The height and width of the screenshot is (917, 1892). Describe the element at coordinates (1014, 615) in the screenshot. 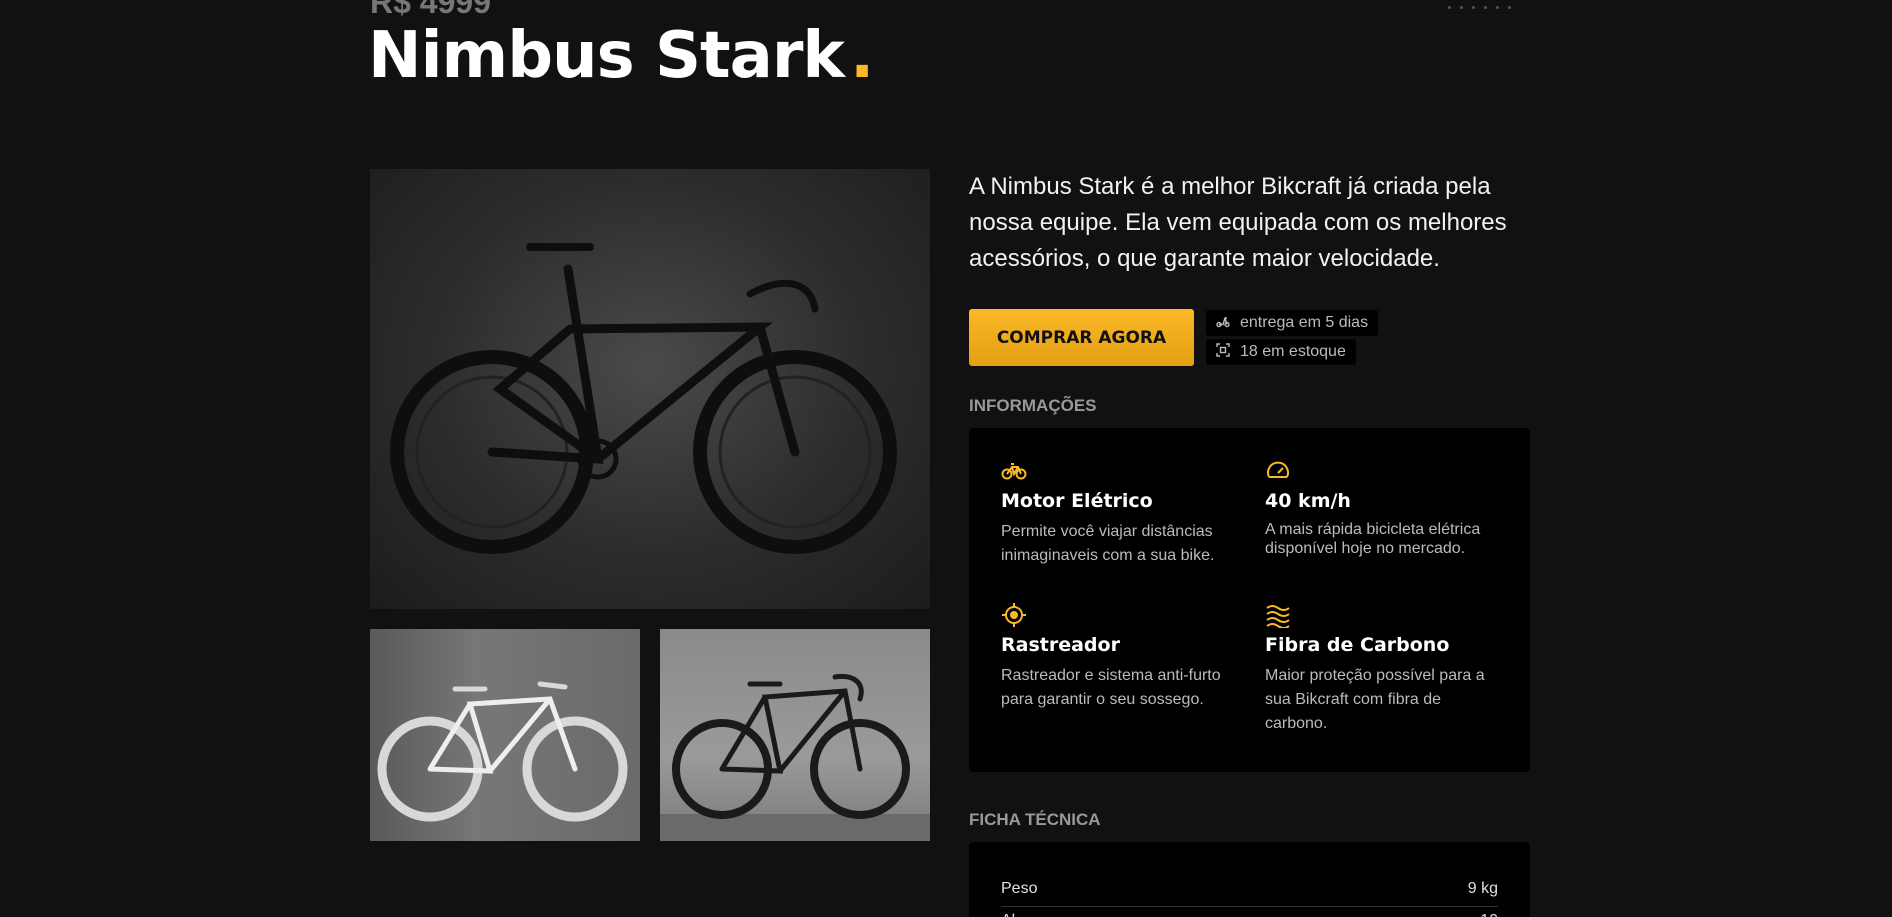

I see `tracker-icon` at that location.